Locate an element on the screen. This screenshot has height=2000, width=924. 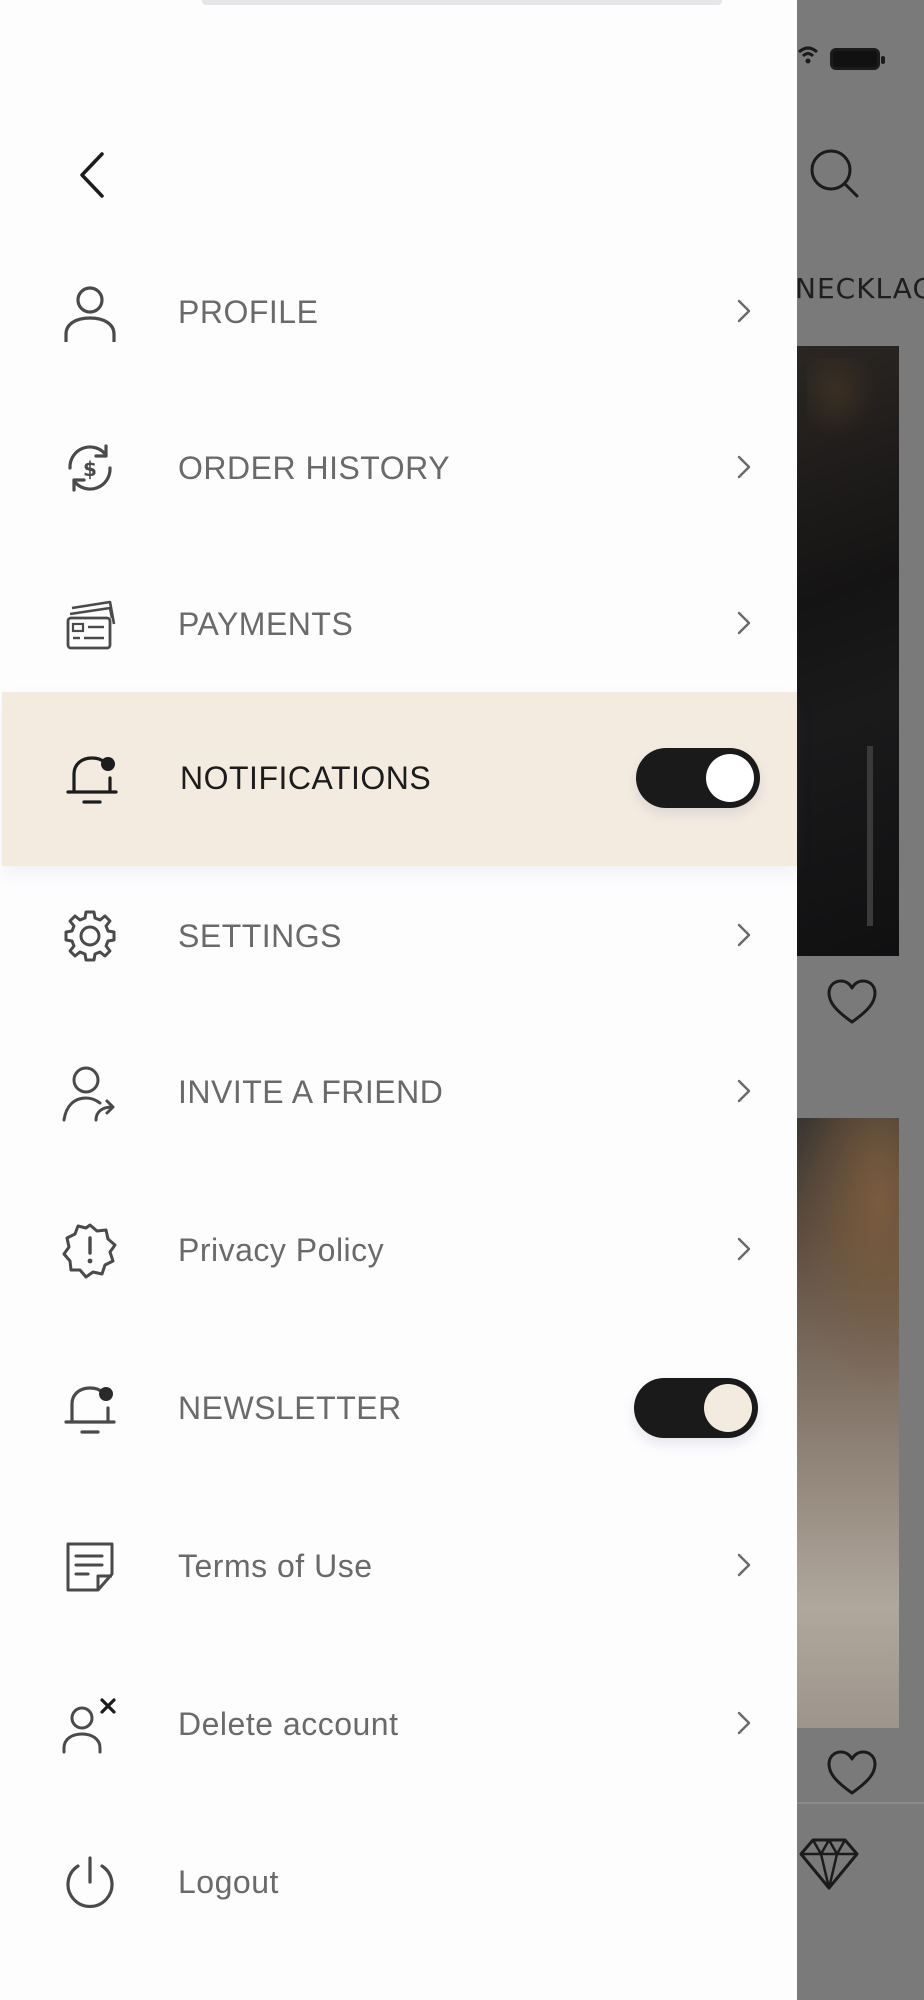
menu-item-newsletter: NEWSLETTER is located at coordinates (398, 1408).